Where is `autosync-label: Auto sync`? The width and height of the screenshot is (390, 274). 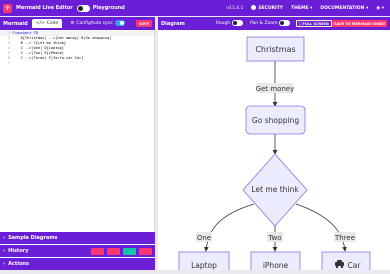
autosync-label: Auto sync is located at coordinates (101, 23).